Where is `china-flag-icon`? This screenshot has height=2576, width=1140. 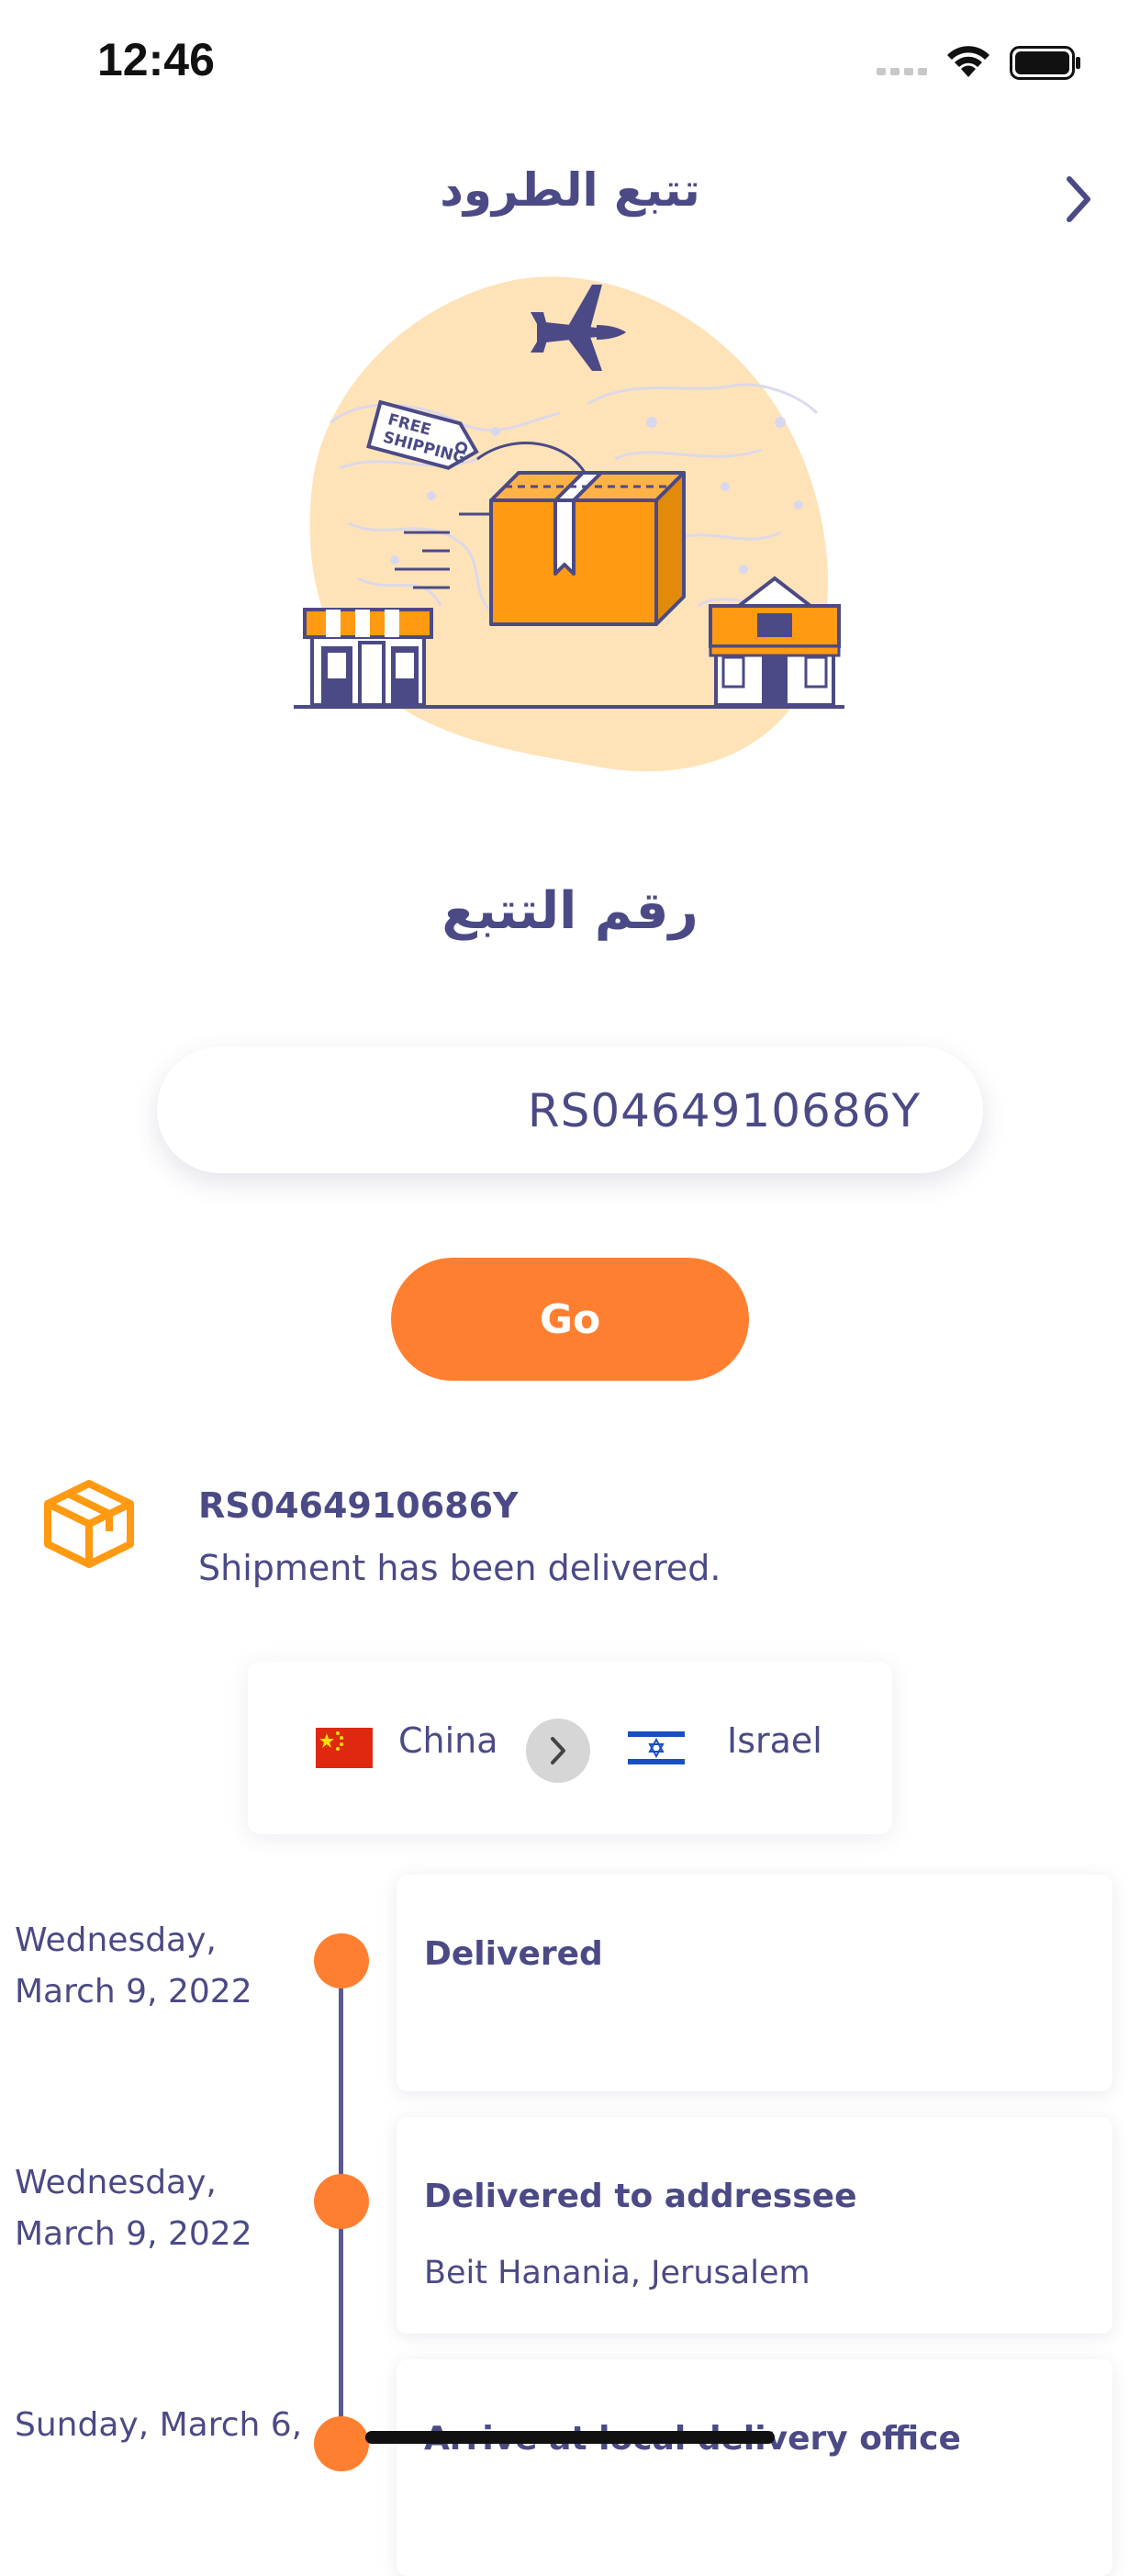
china-flag-icon is located at coordinates (344, 1748).